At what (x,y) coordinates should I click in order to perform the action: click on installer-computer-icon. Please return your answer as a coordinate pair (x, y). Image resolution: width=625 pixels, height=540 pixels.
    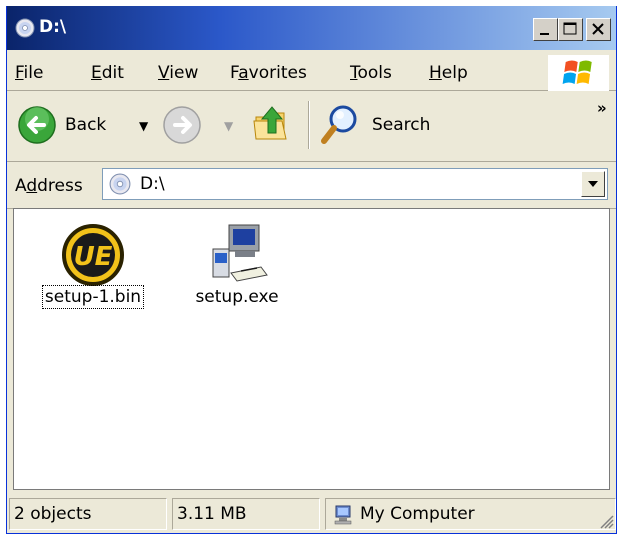
    Looking at the image, I should click on (240, 253).